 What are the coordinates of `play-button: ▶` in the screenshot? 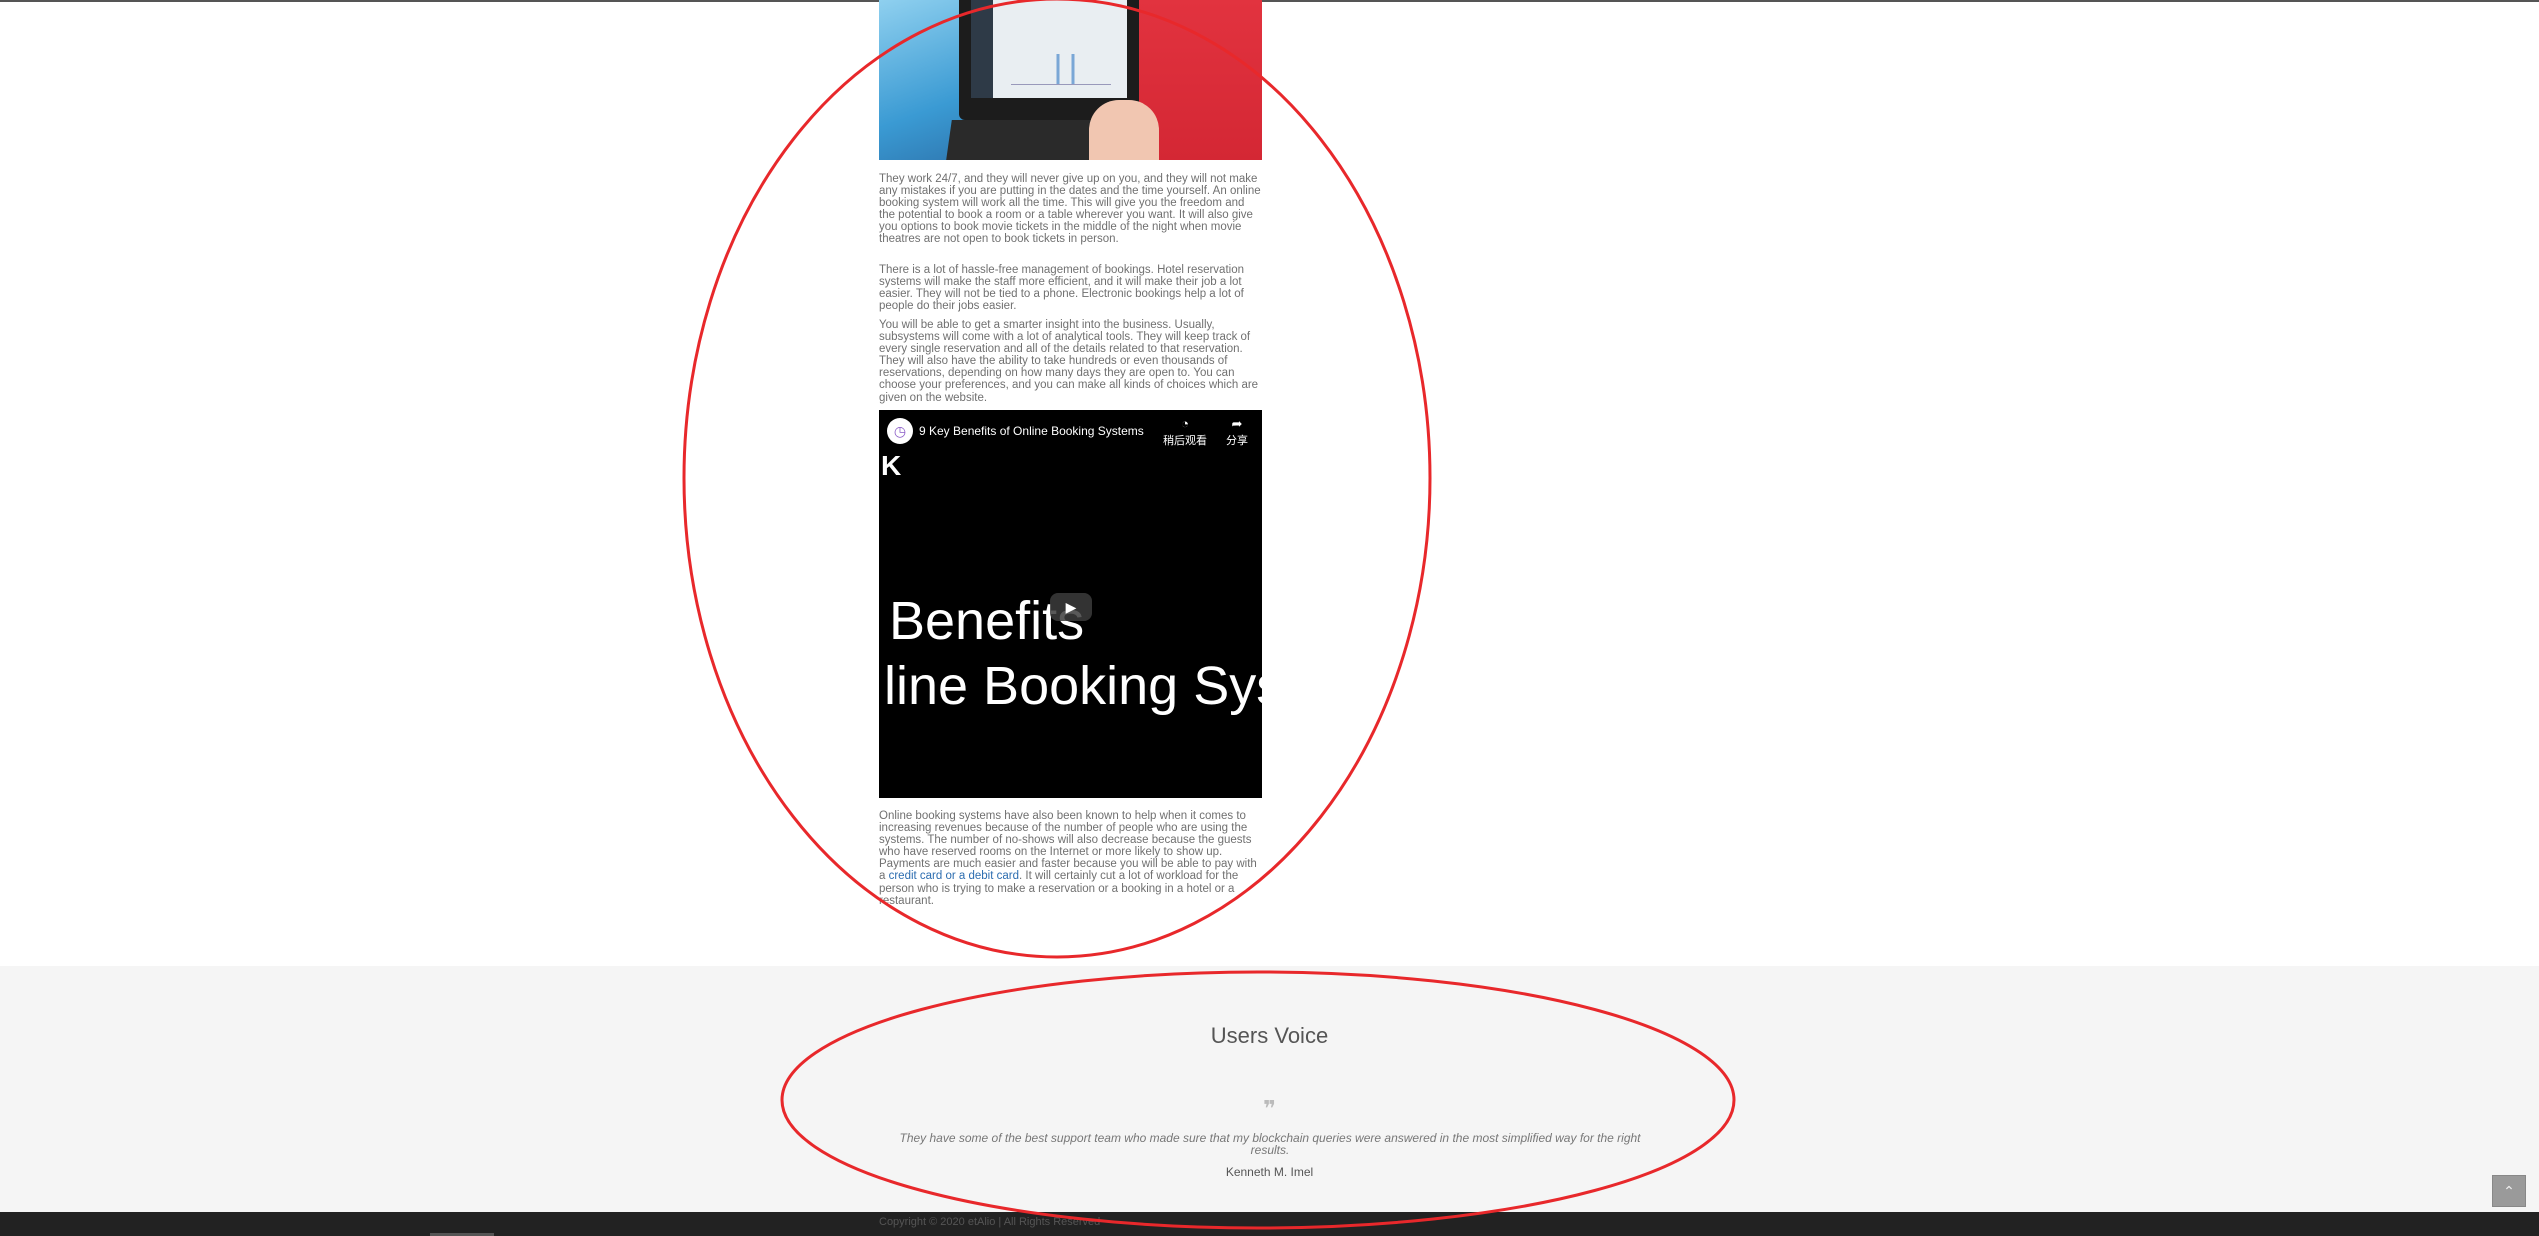 It's located at (1071, 607).